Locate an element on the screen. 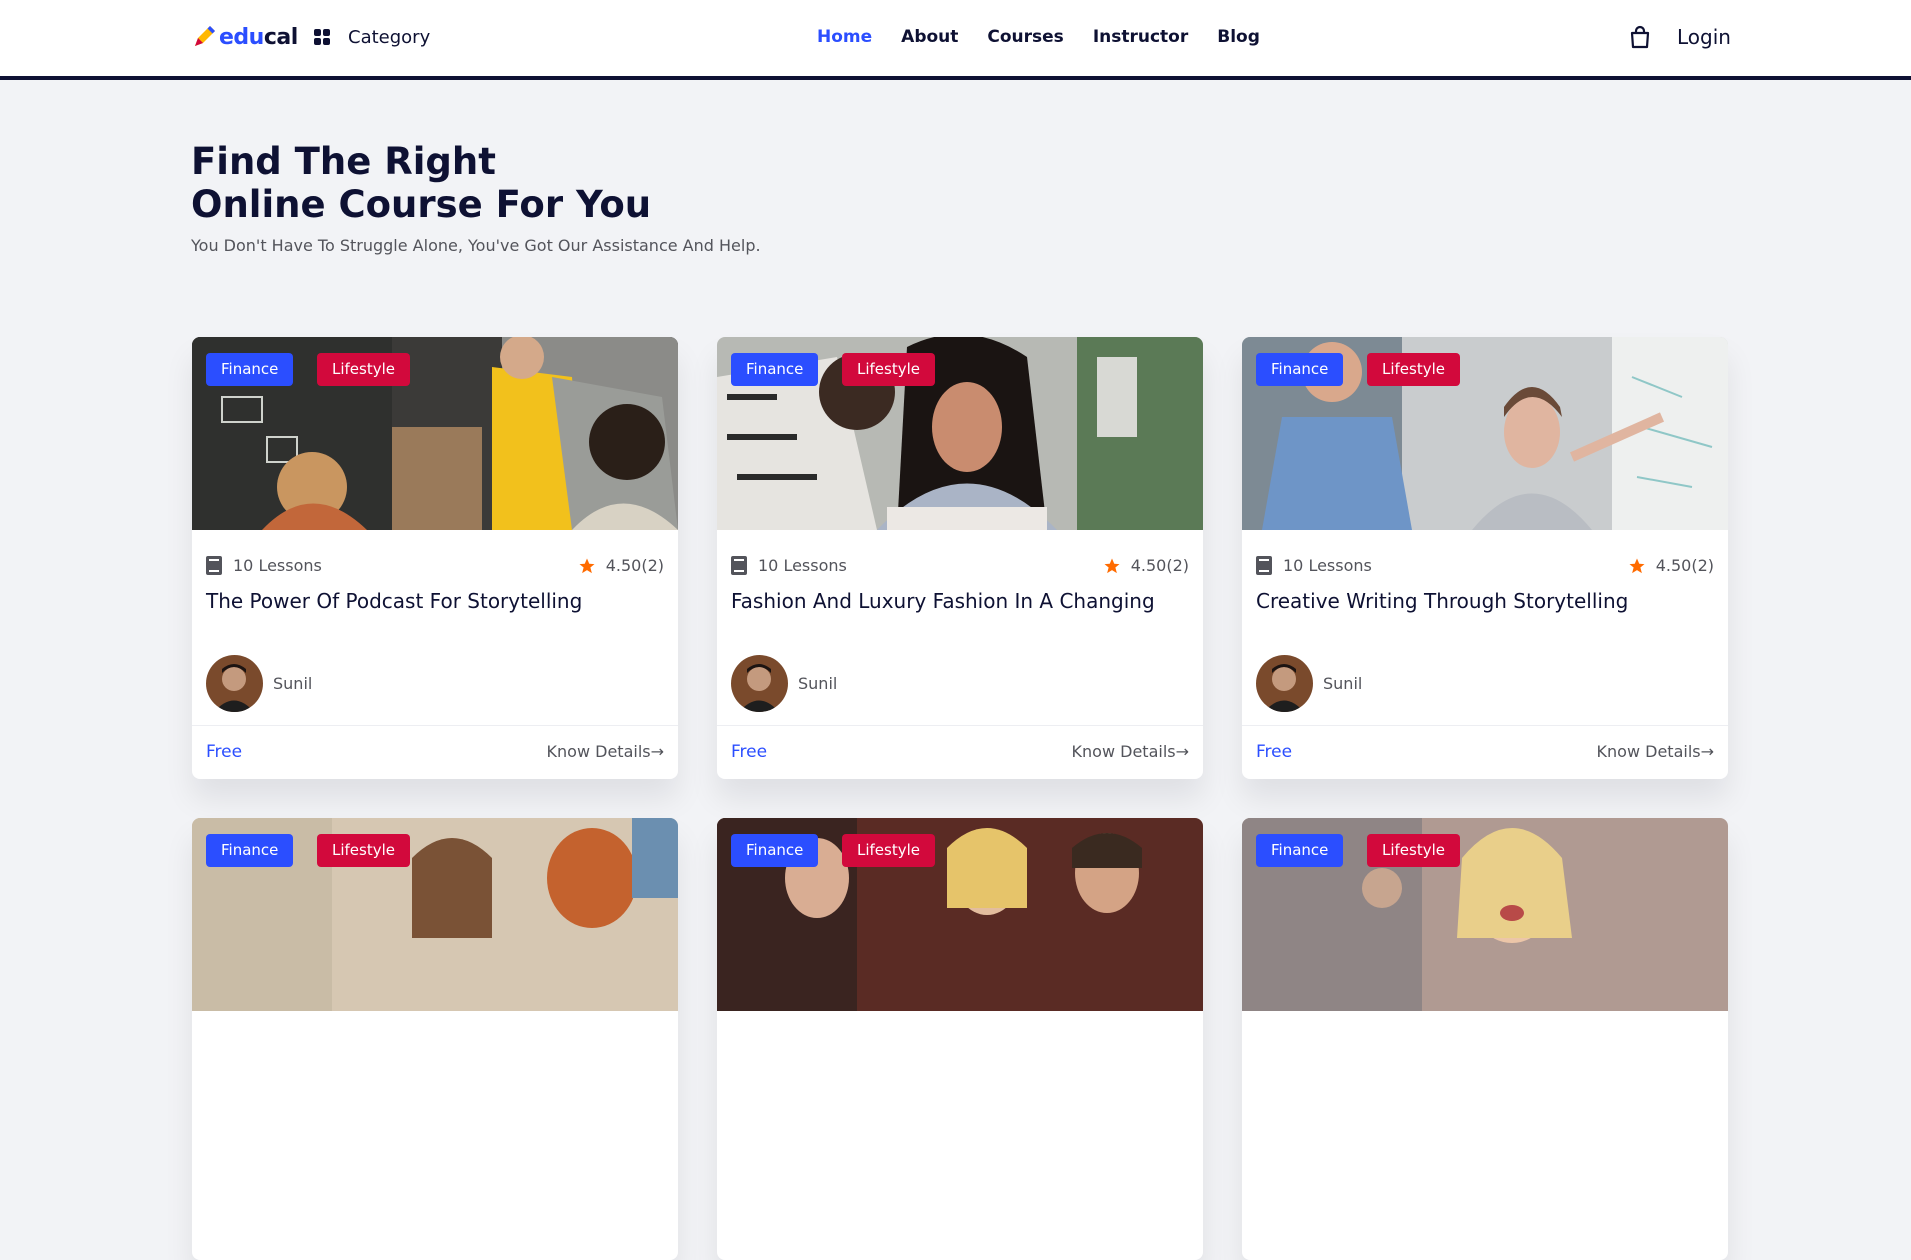 This screenshot has width=1911, height=1260. login-link: Login is located at coordinates (1704, 37).